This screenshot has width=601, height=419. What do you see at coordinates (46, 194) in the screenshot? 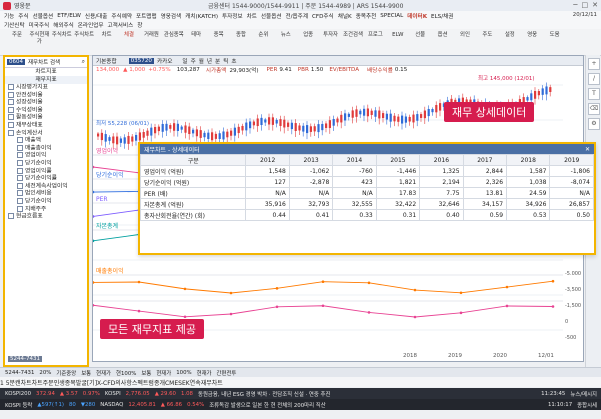
I see `indicator-item: 법인세비용` at bounding box center [46, 194].